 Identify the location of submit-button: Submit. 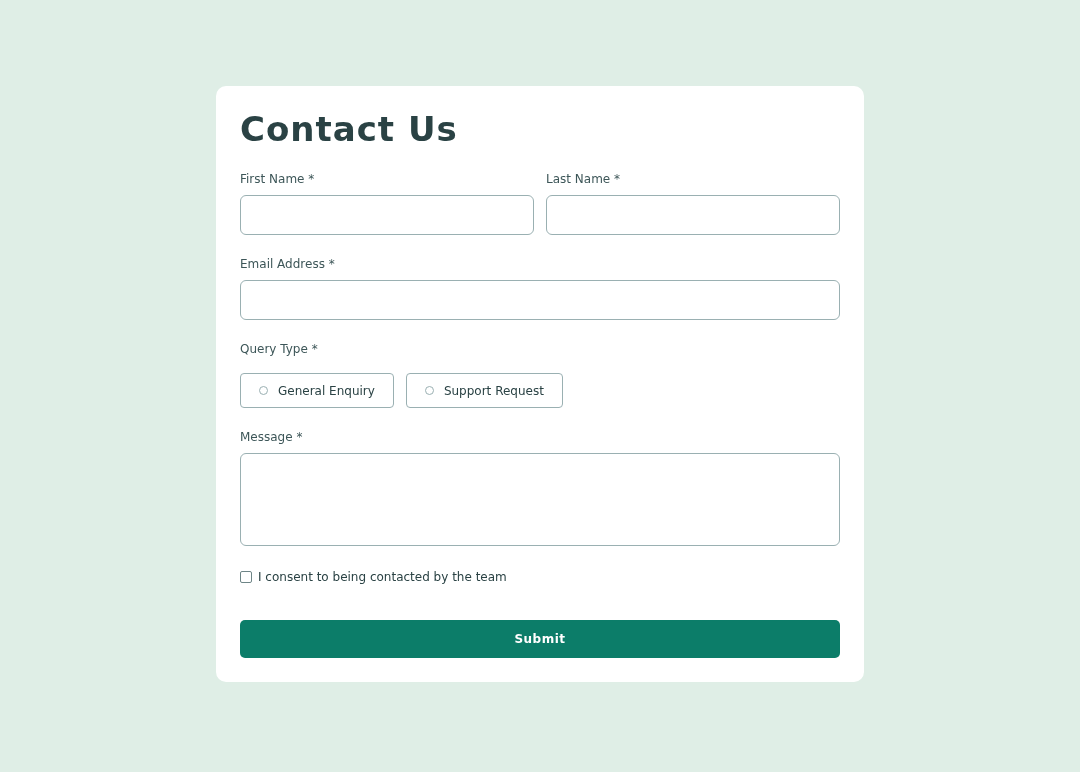
(540, 639).